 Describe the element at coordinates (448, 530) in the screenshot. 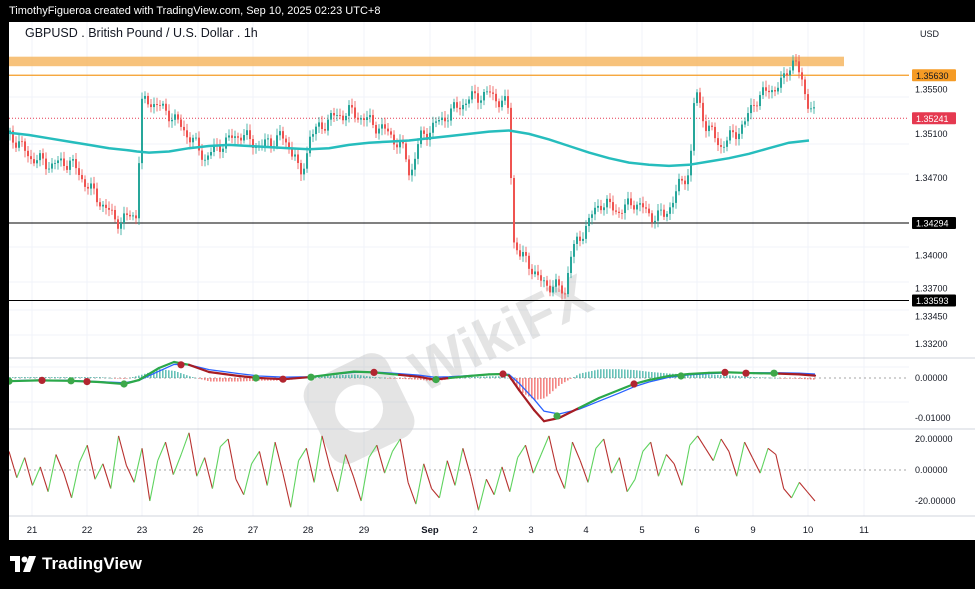

I see `time-axis: 21 22 23 26 27 28 29 Sep 2 3 4 5 6 9 10 11` at that location.